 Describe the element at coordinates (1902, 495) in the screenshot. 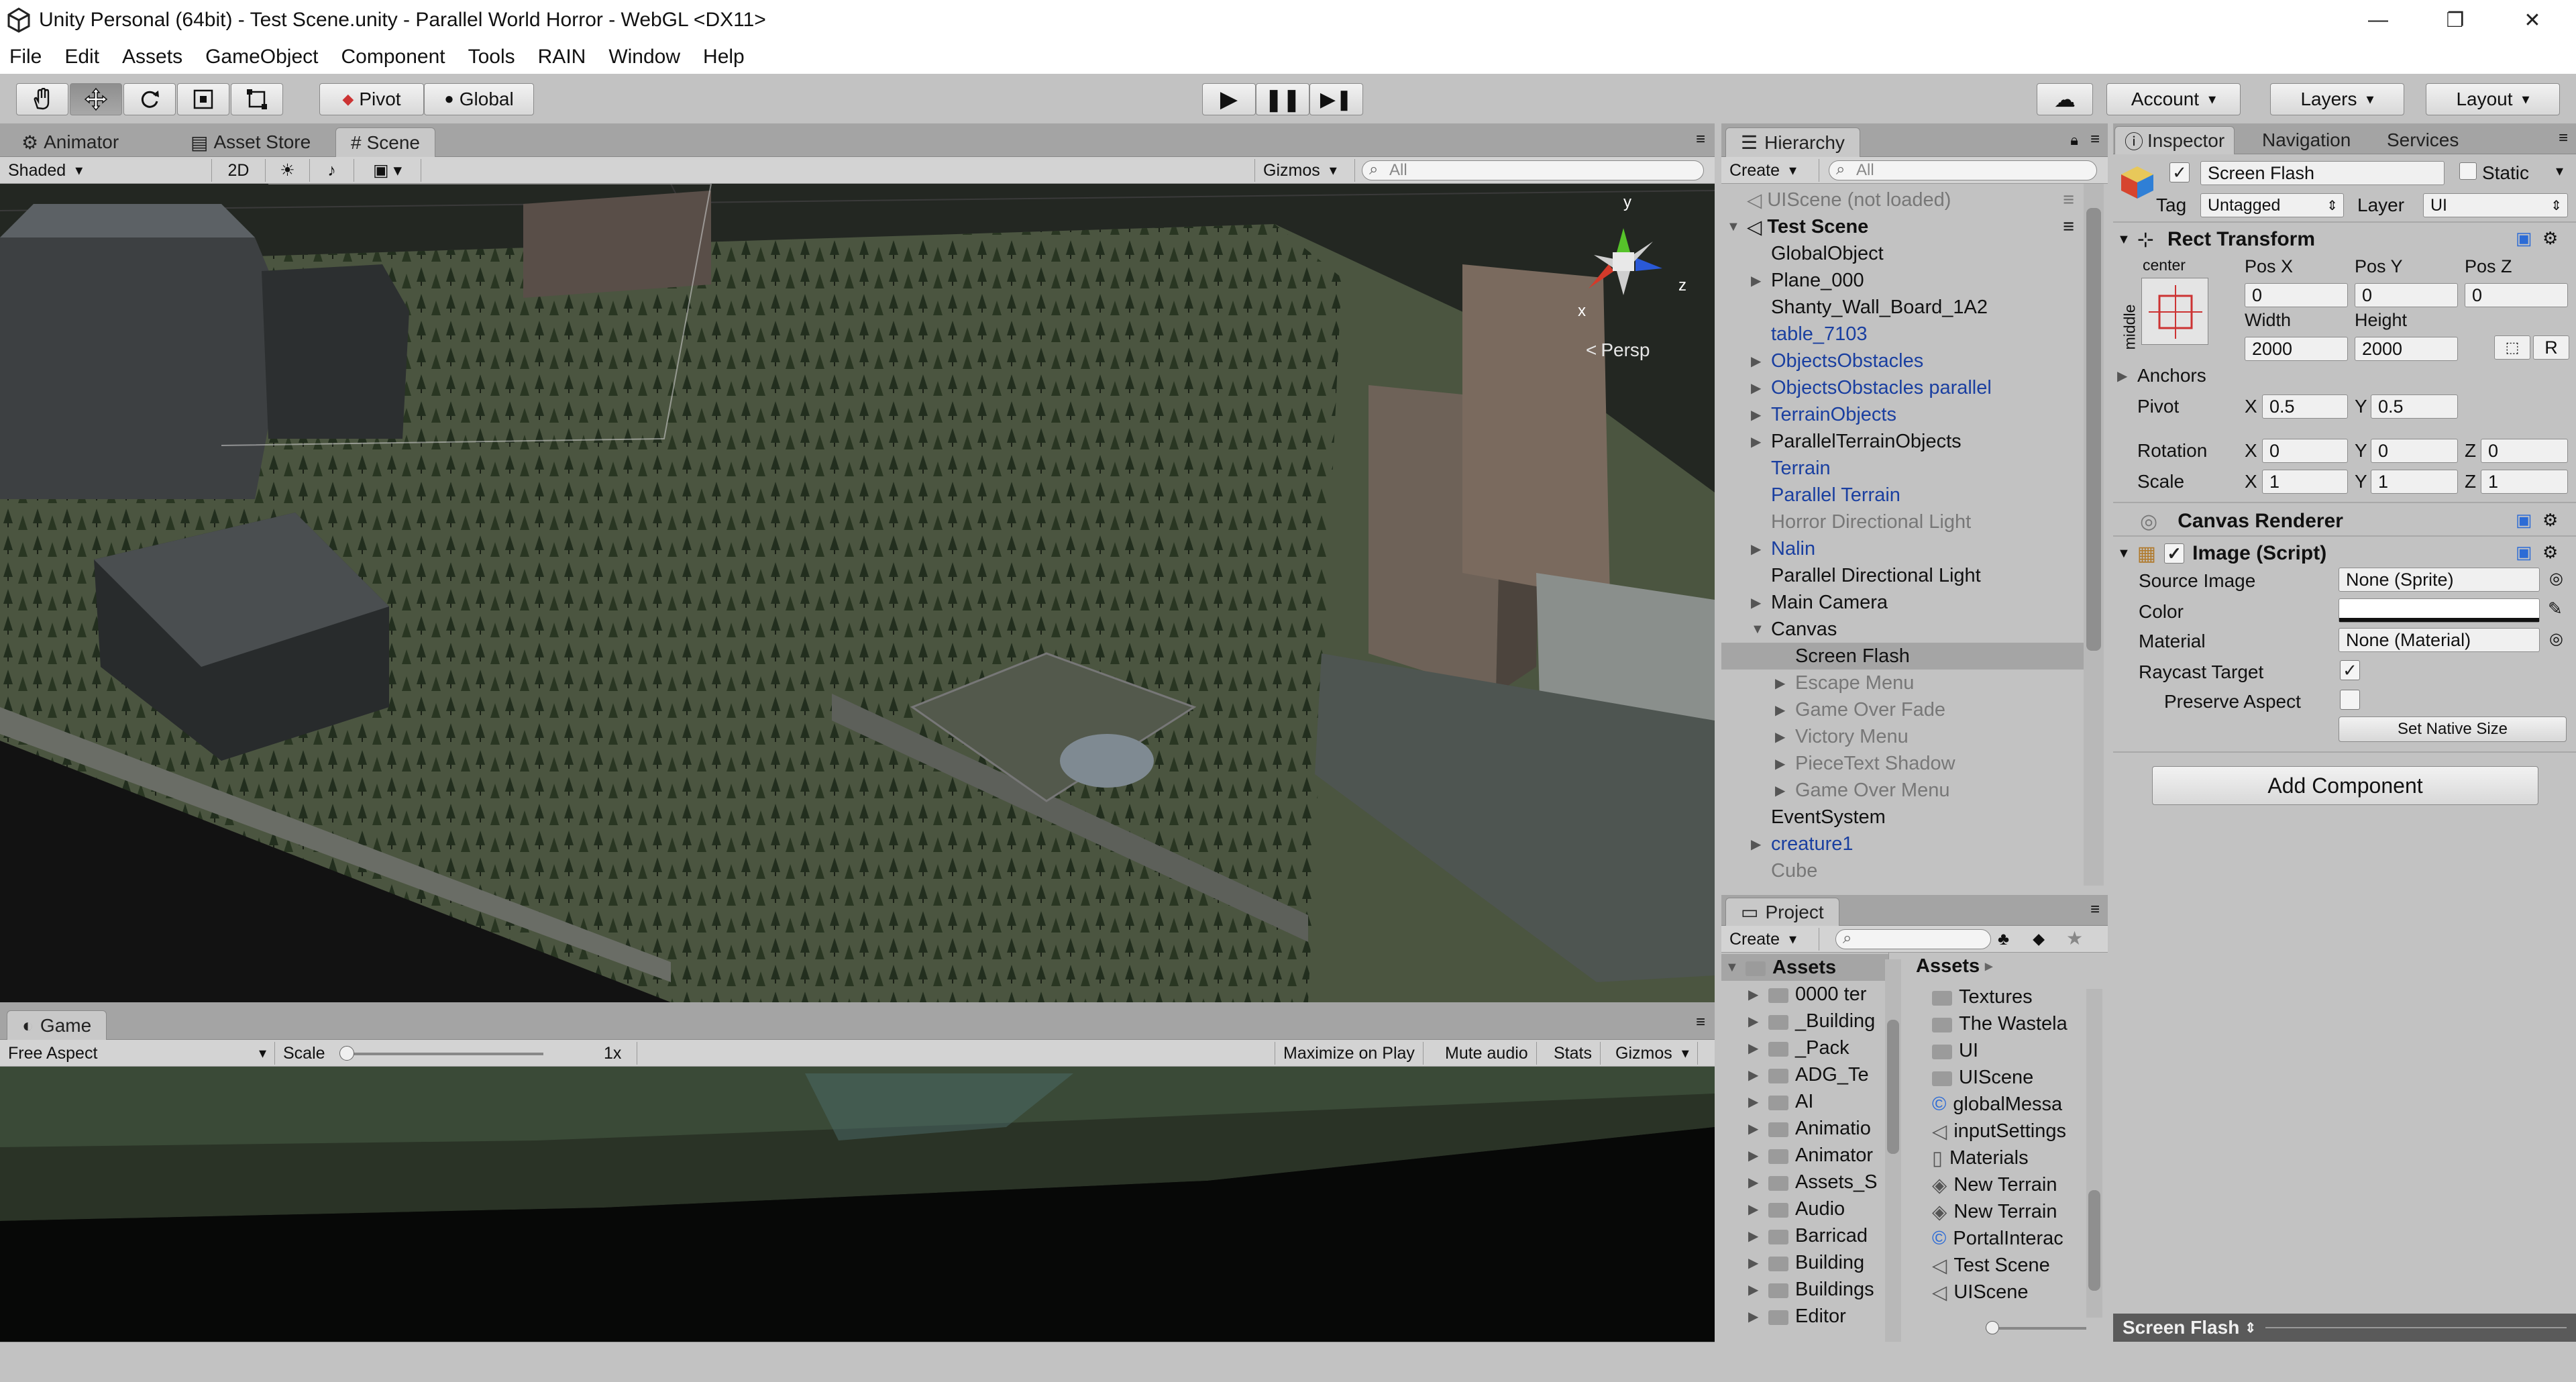

I see `hierarchy-row: Parallel Terrain` at that location.